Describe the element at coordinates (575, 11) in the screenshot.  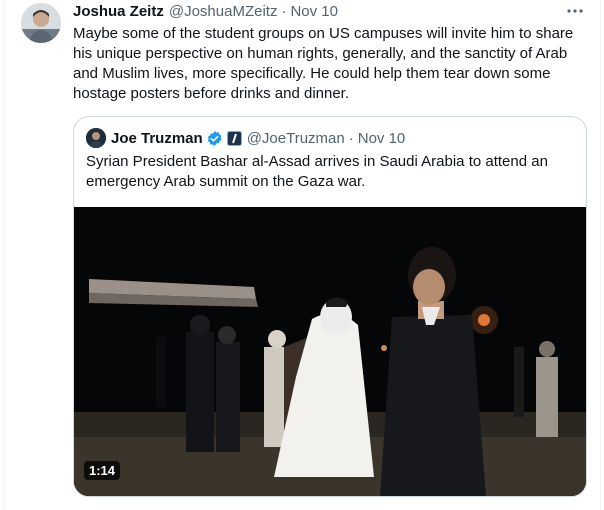
I see `more-options-icon` at that location.